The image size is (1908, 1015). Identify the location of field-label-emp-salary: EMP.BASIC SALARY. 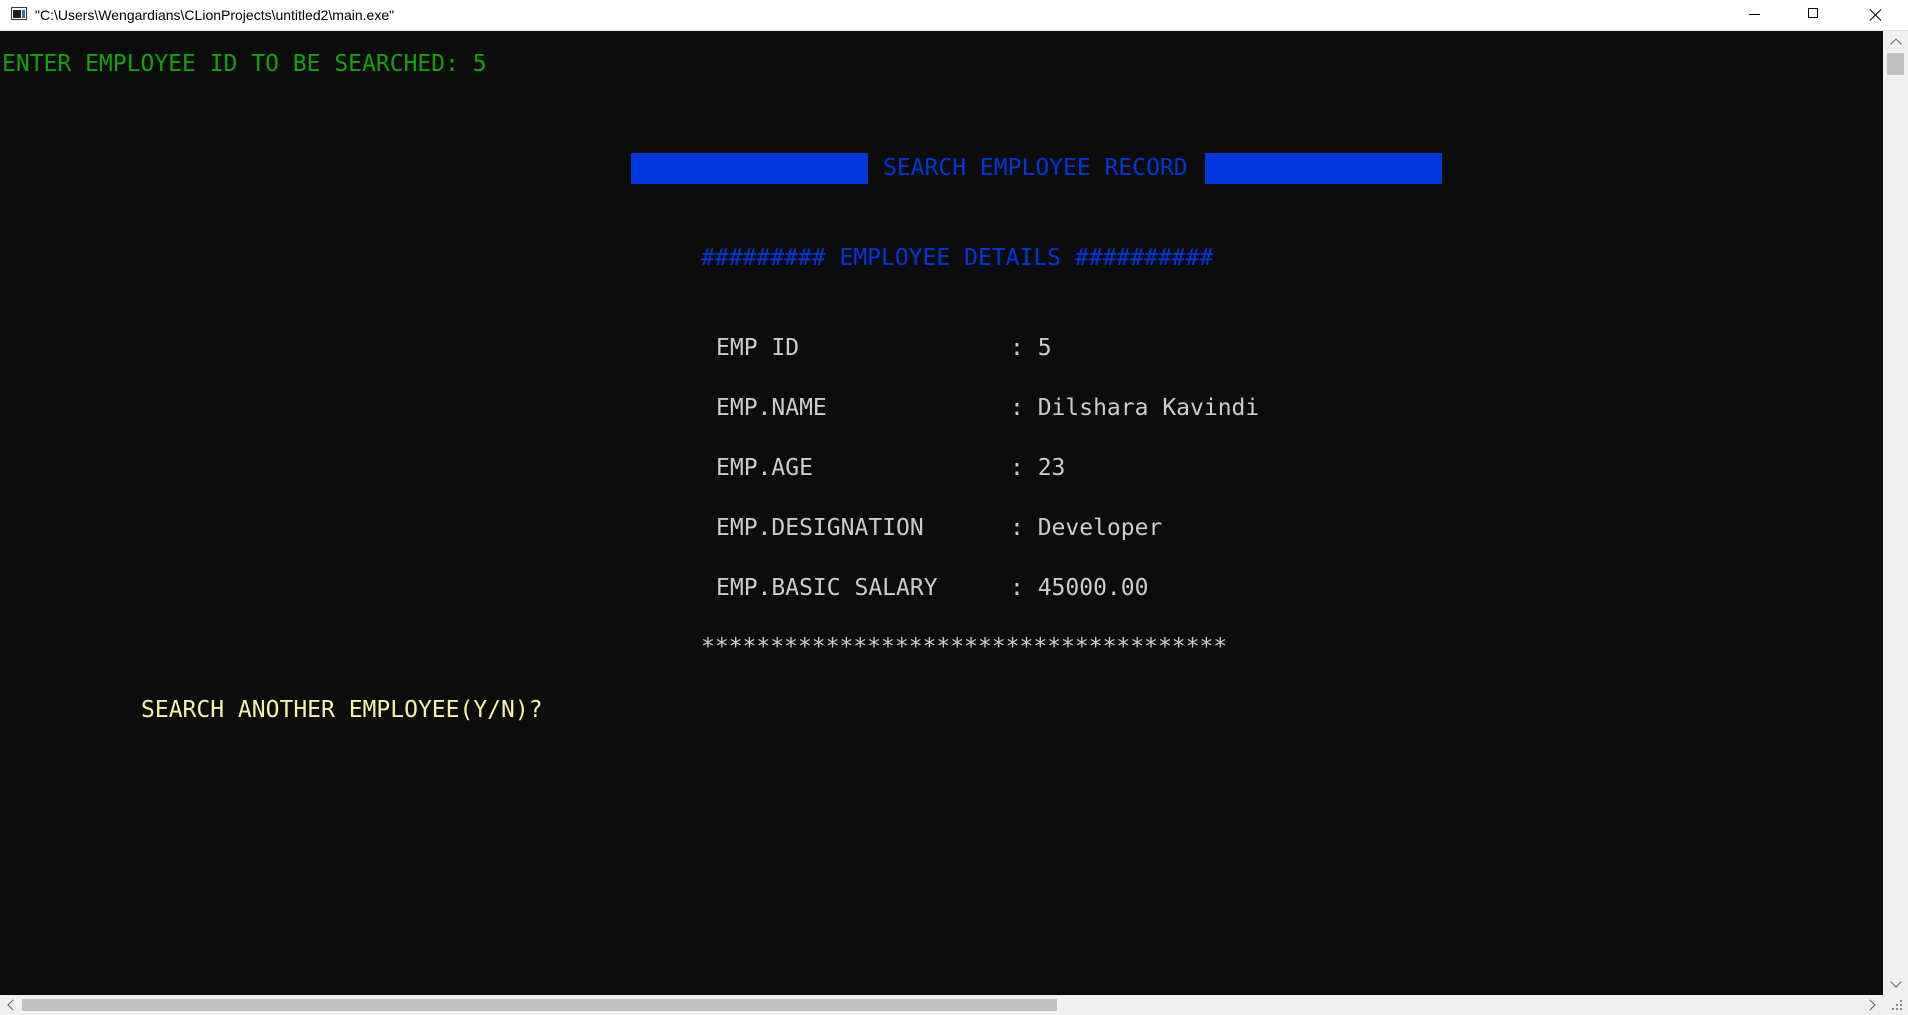
(827, 588).